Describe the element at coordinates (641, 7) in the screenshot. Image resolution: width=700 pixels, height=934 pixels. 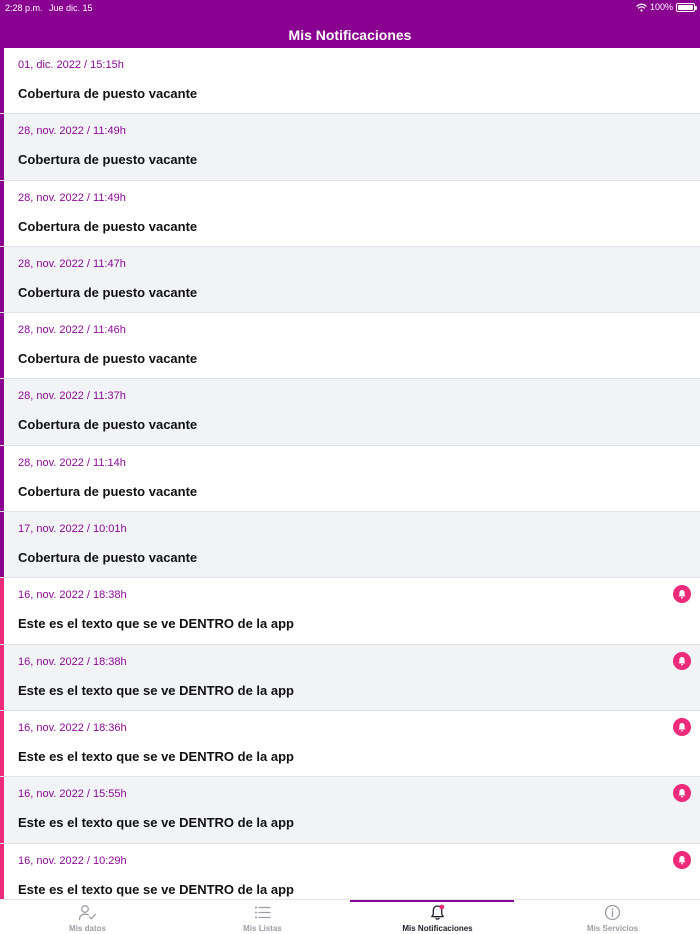
I see `wifi-icon` at that location.